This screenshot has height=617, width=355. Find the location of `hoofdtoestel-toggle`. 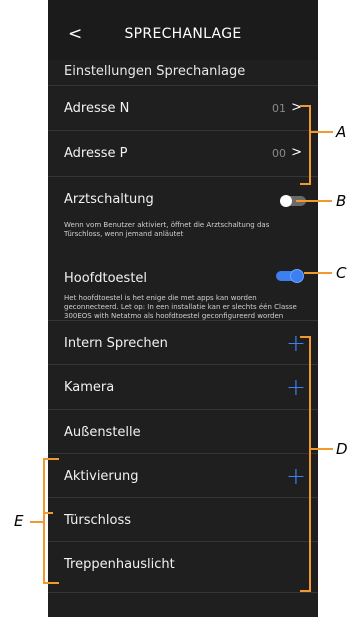

hoofdtoestel-toggle is located at coordinates (290, 276).